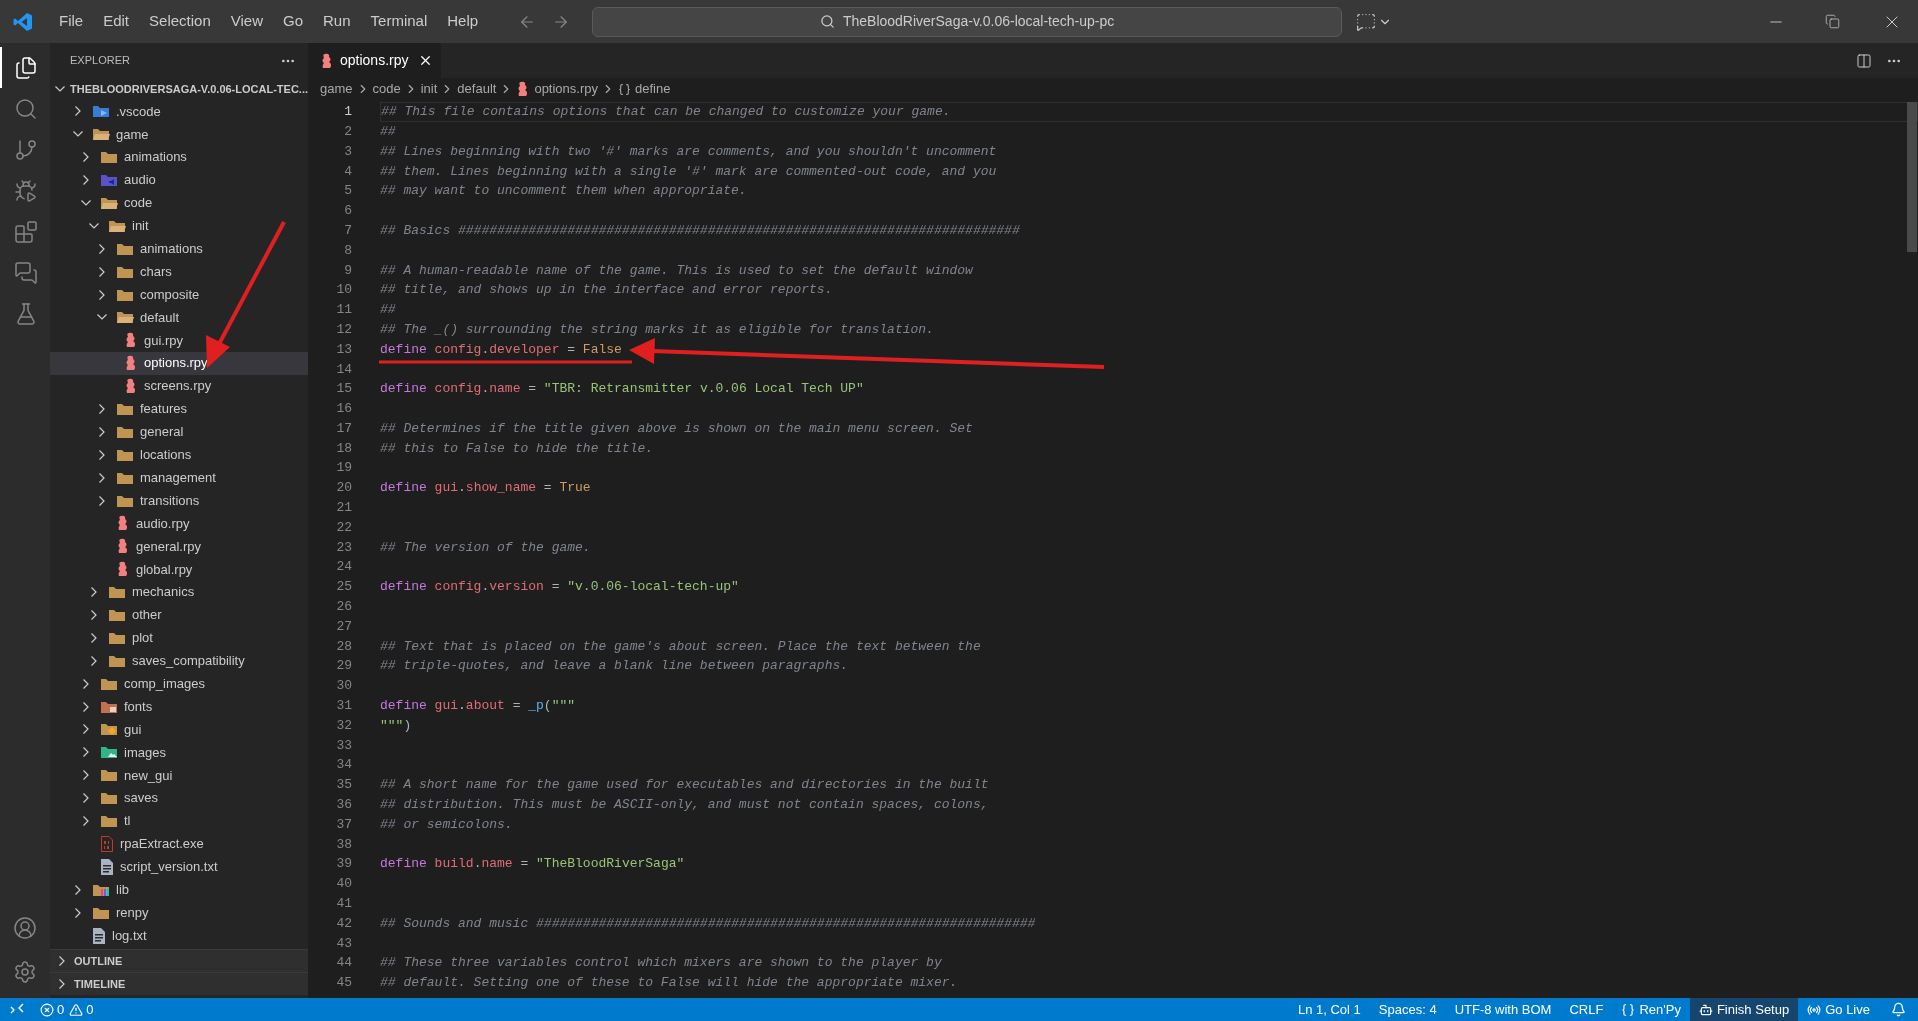  Describe the element at coordinates (179, 707) in the screenshot. I see `folder-item: fonts` at that location.